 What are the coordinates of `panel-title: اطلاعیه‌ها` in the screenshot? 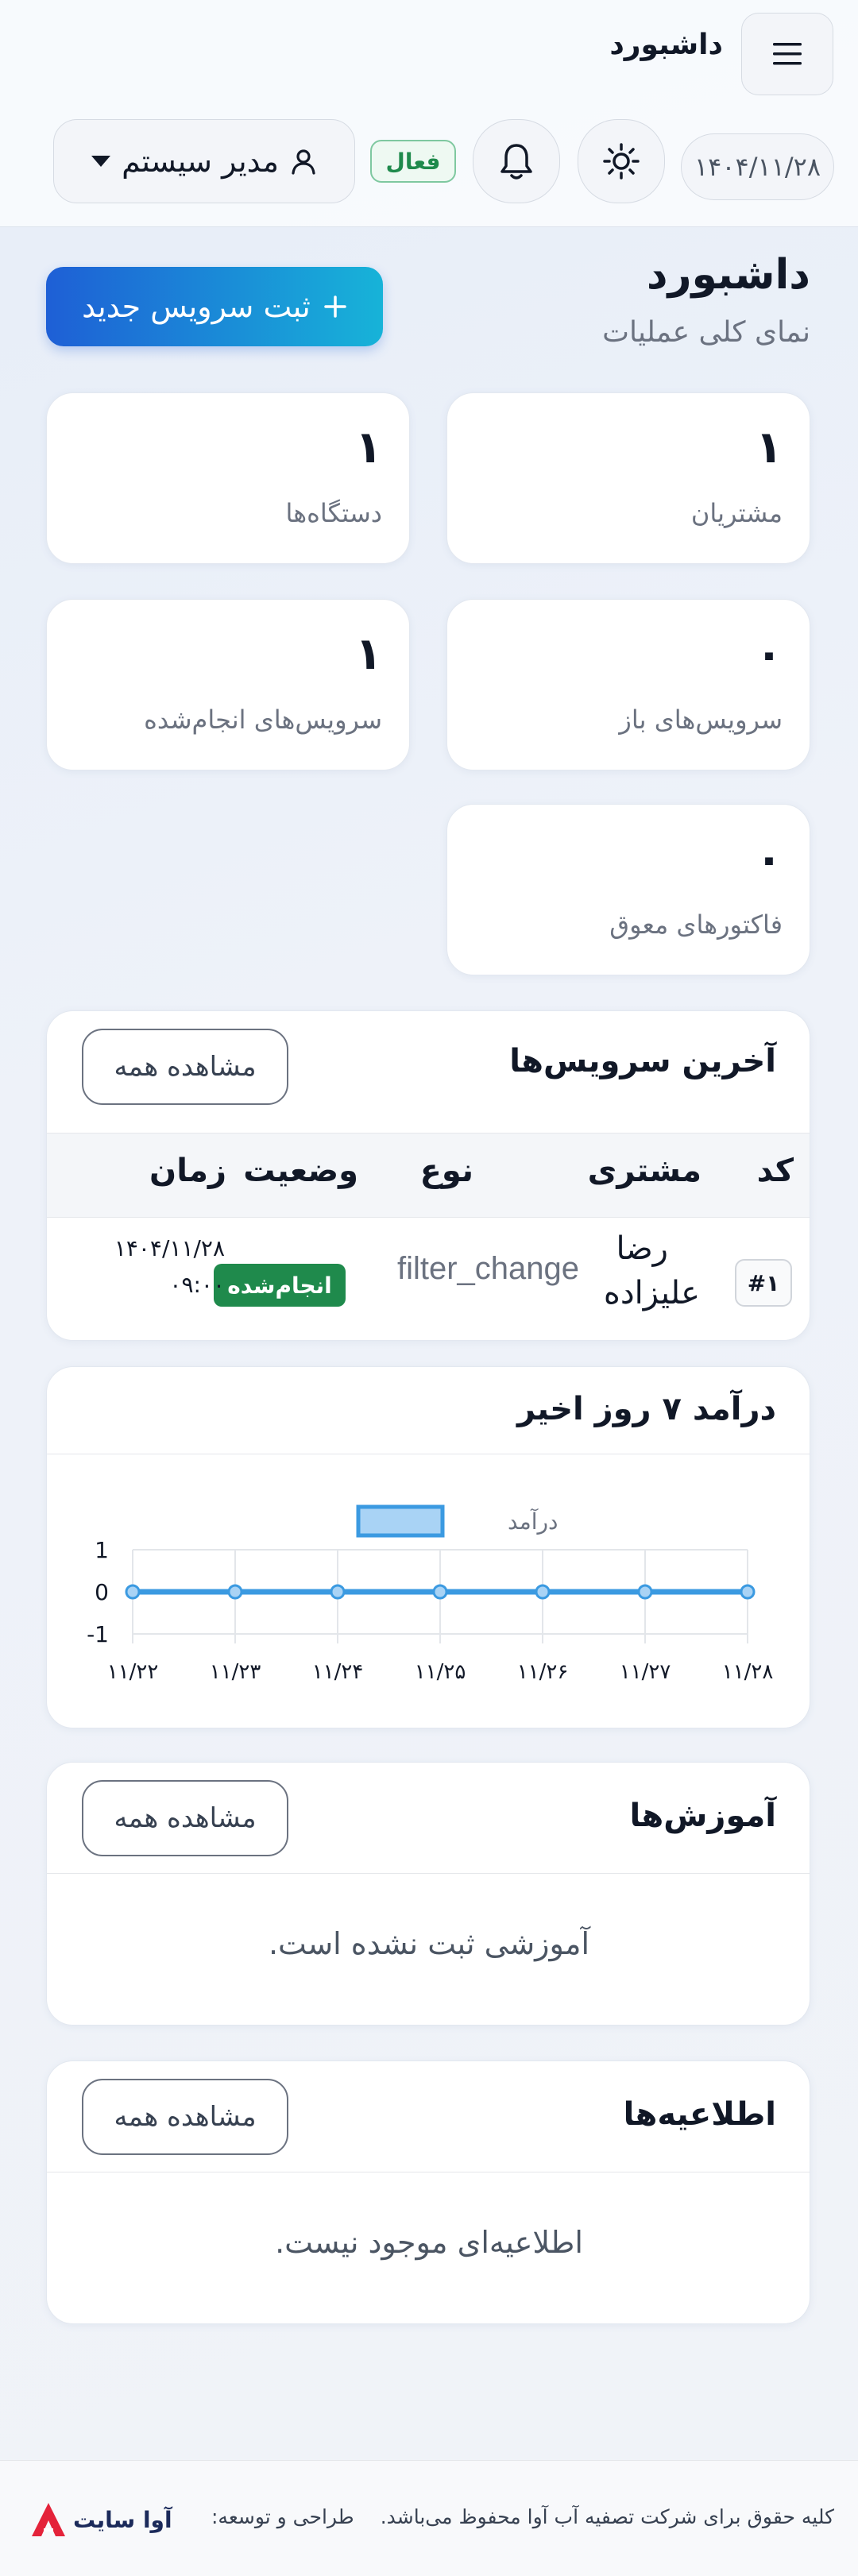 It's located at (699, 2114).